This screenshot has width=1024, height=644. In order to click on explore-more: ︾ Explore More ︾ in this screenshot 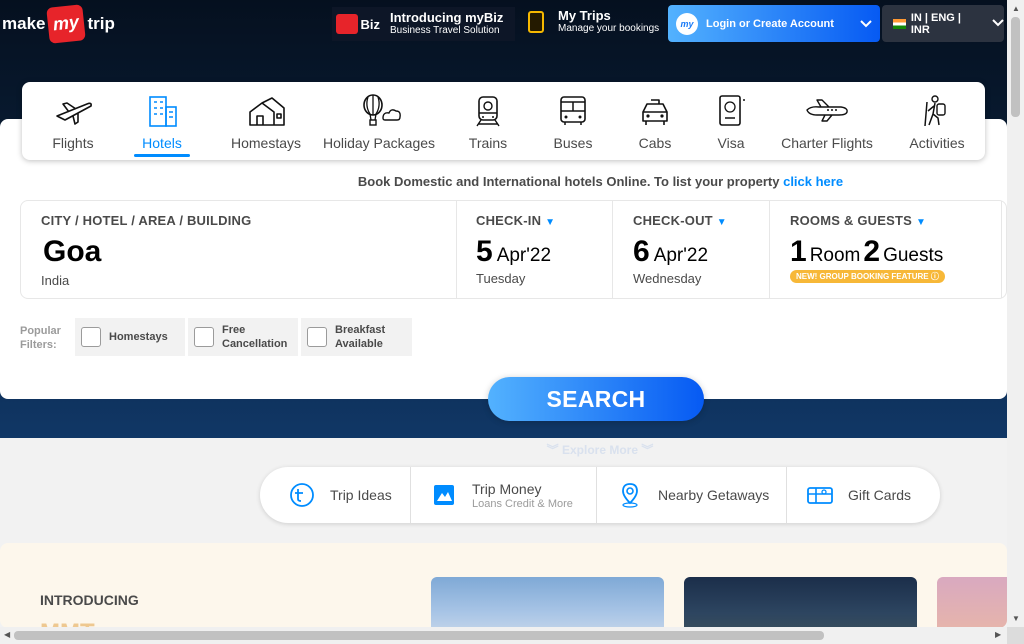, I will do `click(600, 449)`.